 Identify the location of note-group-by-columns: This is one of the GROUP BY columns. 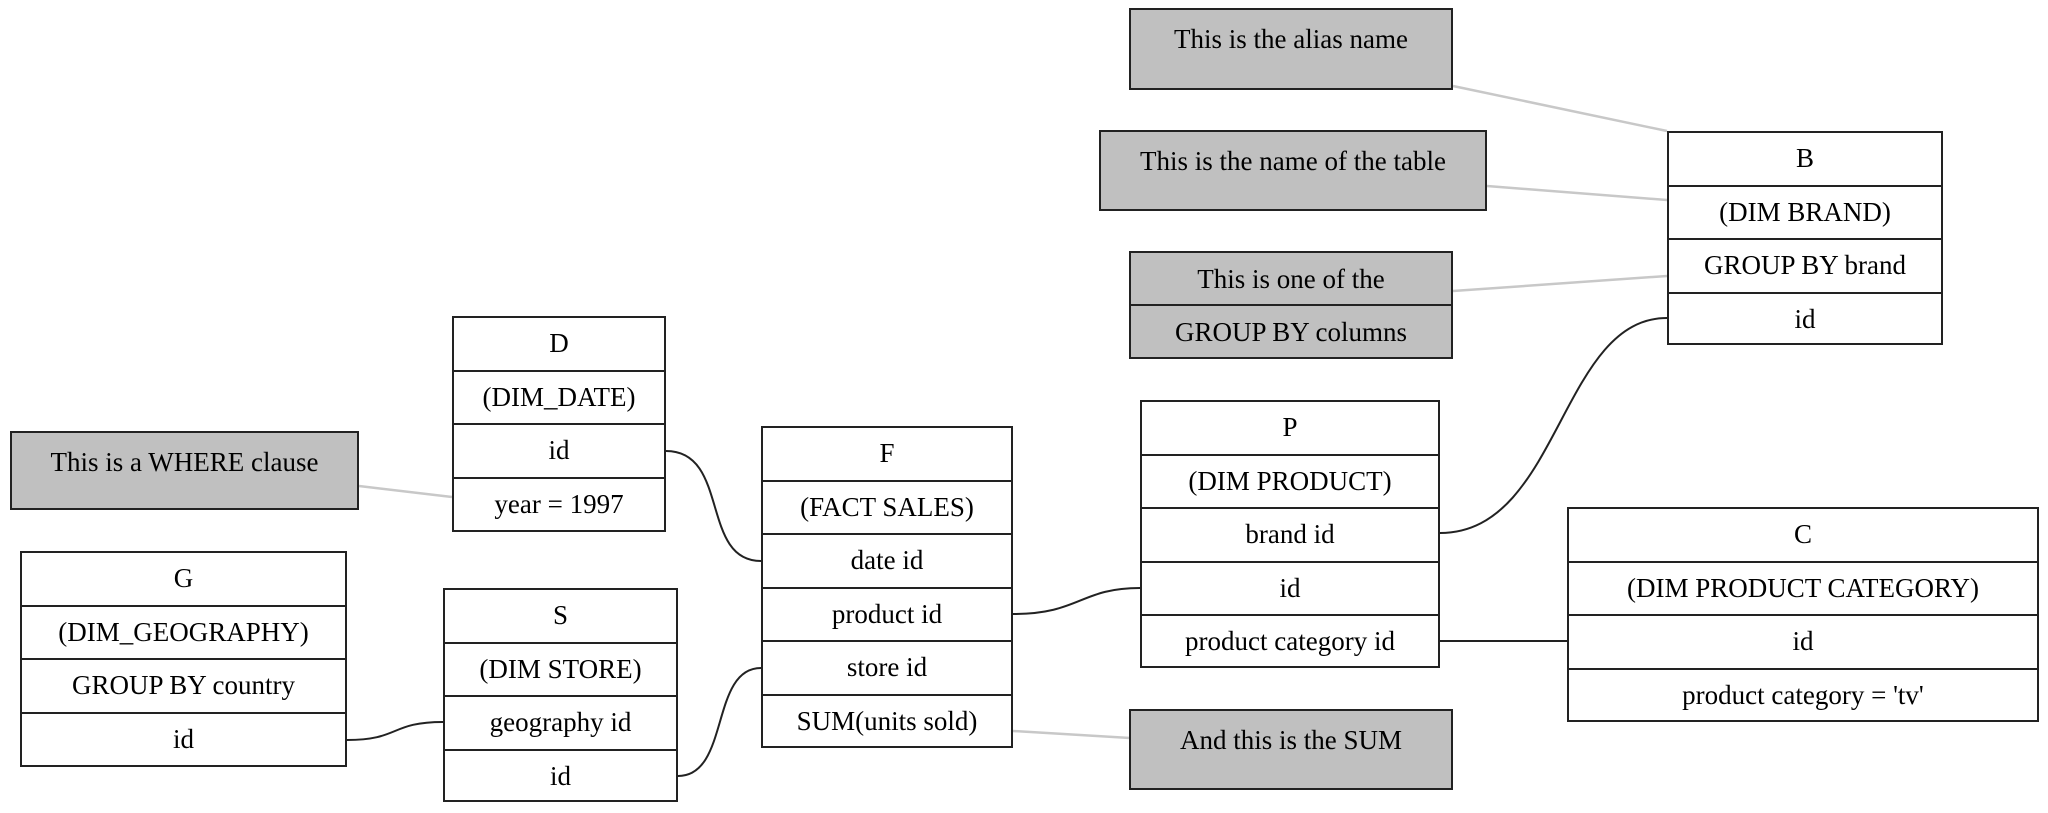
(1291, 305).